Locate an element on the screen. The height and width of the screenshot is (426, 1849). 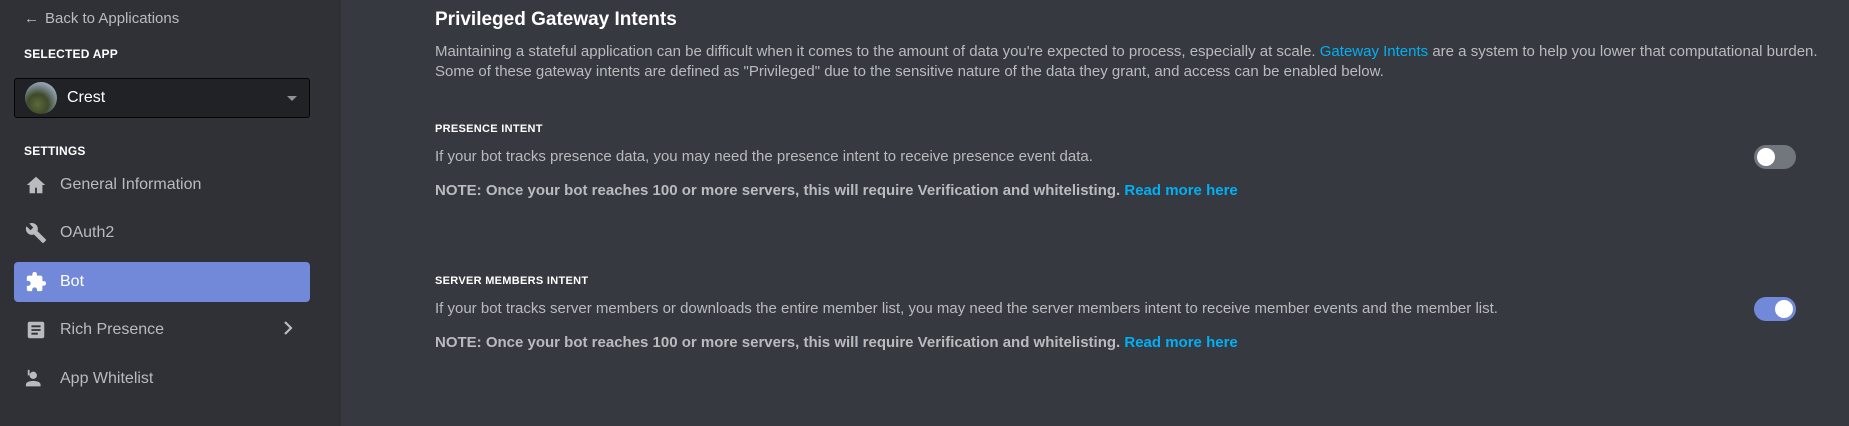
sidebar-item-app-whitelist: App Whitelist is located at coordinates (162, 379).